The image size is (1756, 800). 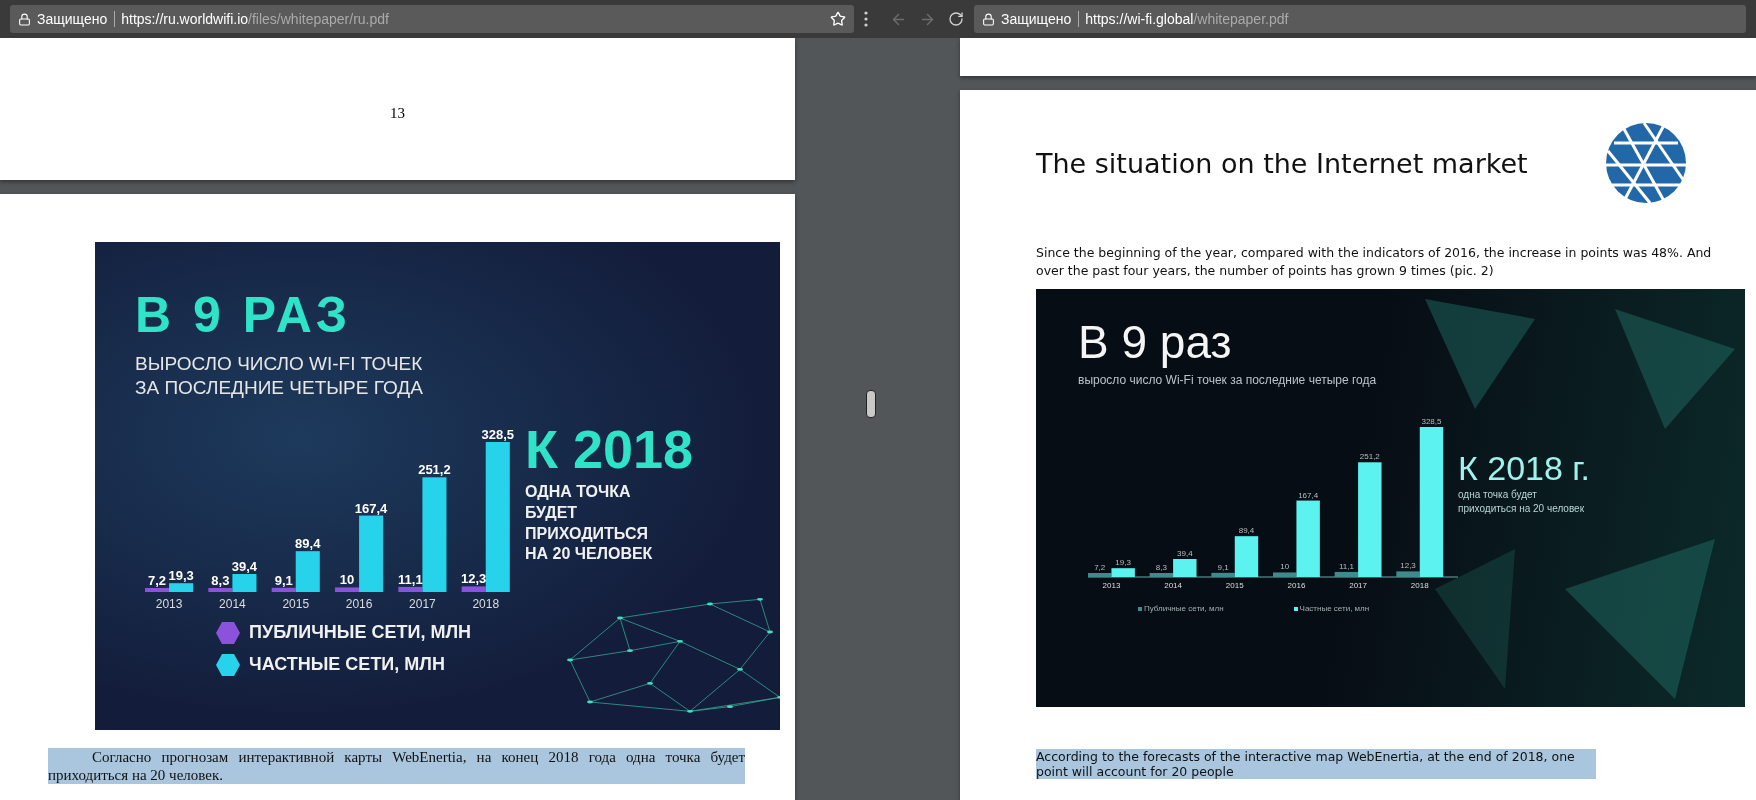 I want to click on menu-icon, so click(x=866, y=19).